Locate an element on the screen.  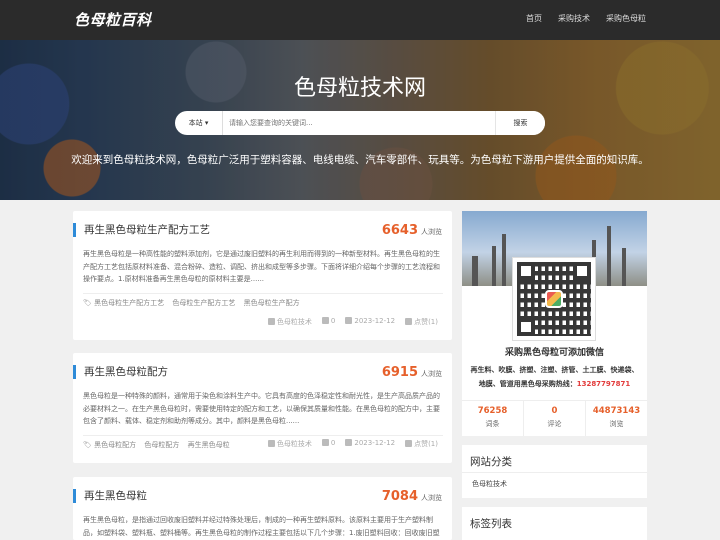
stat-comments: 0 评论 is located at coordinates (555, 418).